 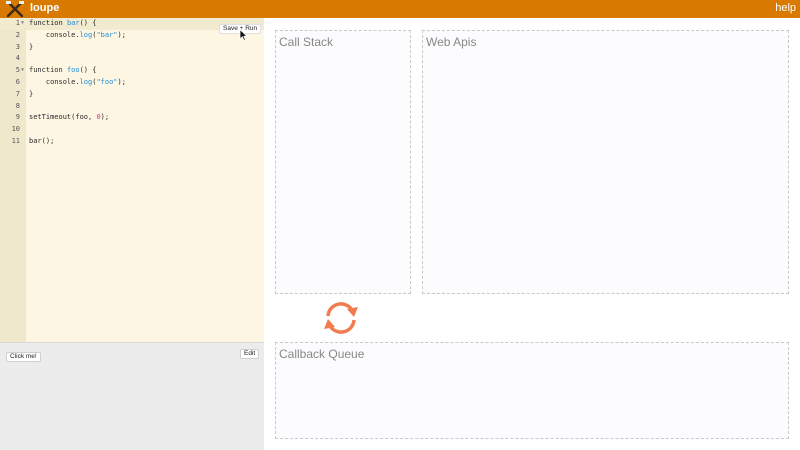 What do you see at coordinates (17, 46) in the screenshot?
I see `line-number: 3` at bounding box center [17, 46].